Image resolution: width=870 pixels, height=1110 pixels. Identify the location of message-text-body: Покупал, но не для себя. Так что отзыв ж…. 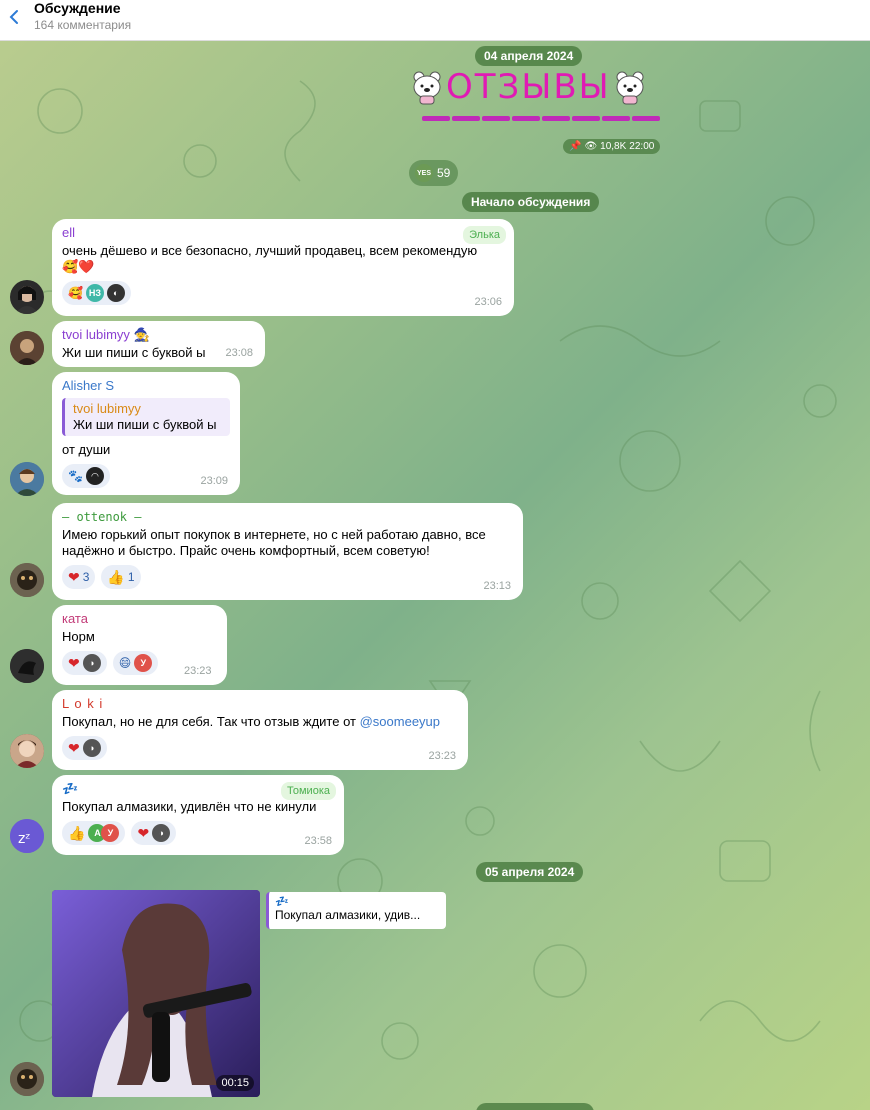
(209, 721).